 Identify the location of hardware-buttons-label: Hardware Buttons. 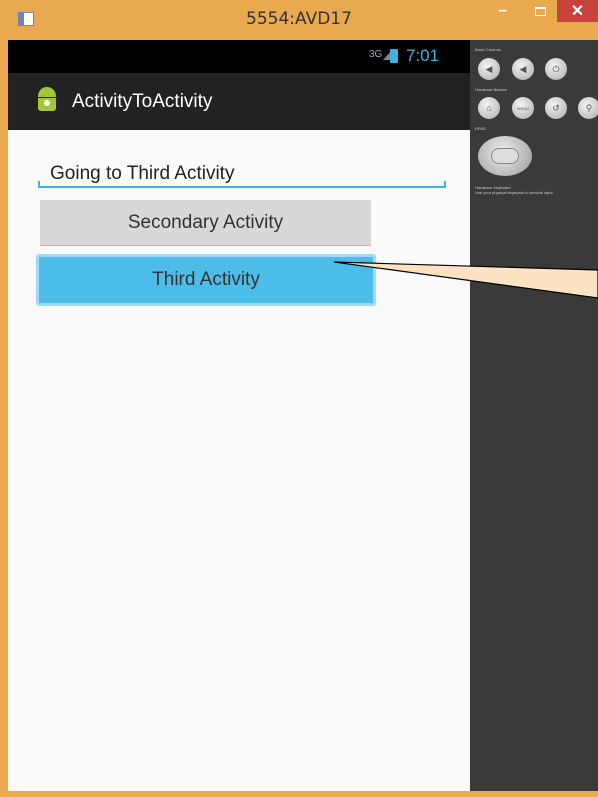
(491, 89).